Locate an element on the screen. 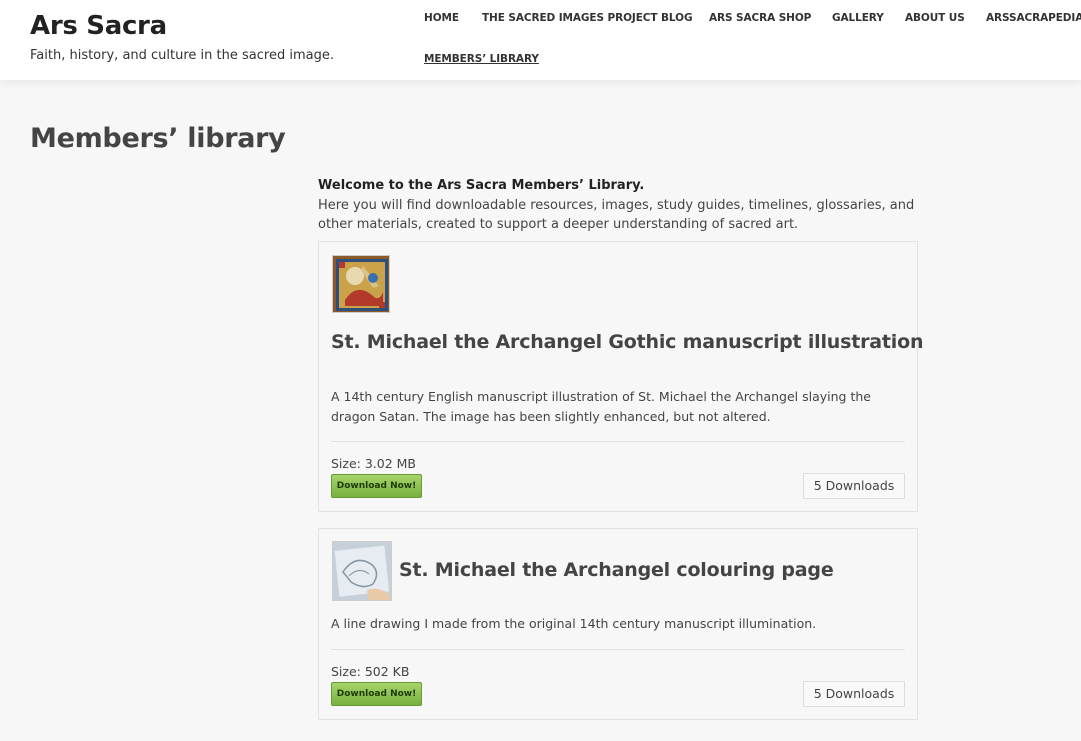 The height and width of the screenshot is (741, 1081). nav-item-members-library: MEMBERS’ LIBRARY is located at coordinates (481, 59).